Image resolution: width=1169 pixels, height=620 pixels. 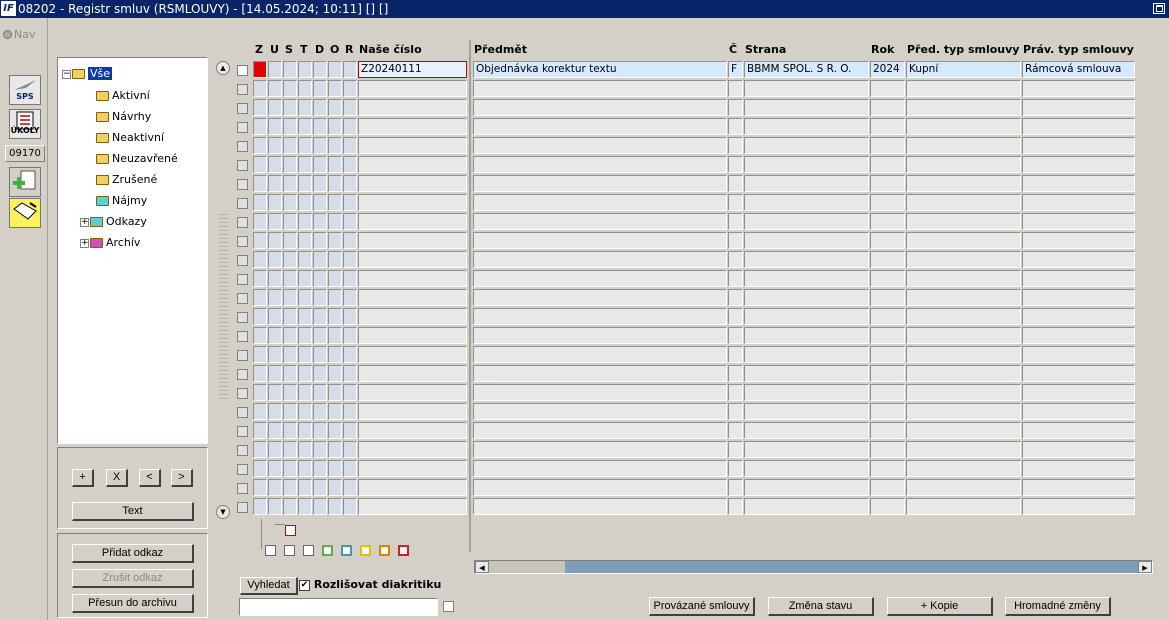 I want to click on column-header-rok: Rok, so click(x=882, y=50).